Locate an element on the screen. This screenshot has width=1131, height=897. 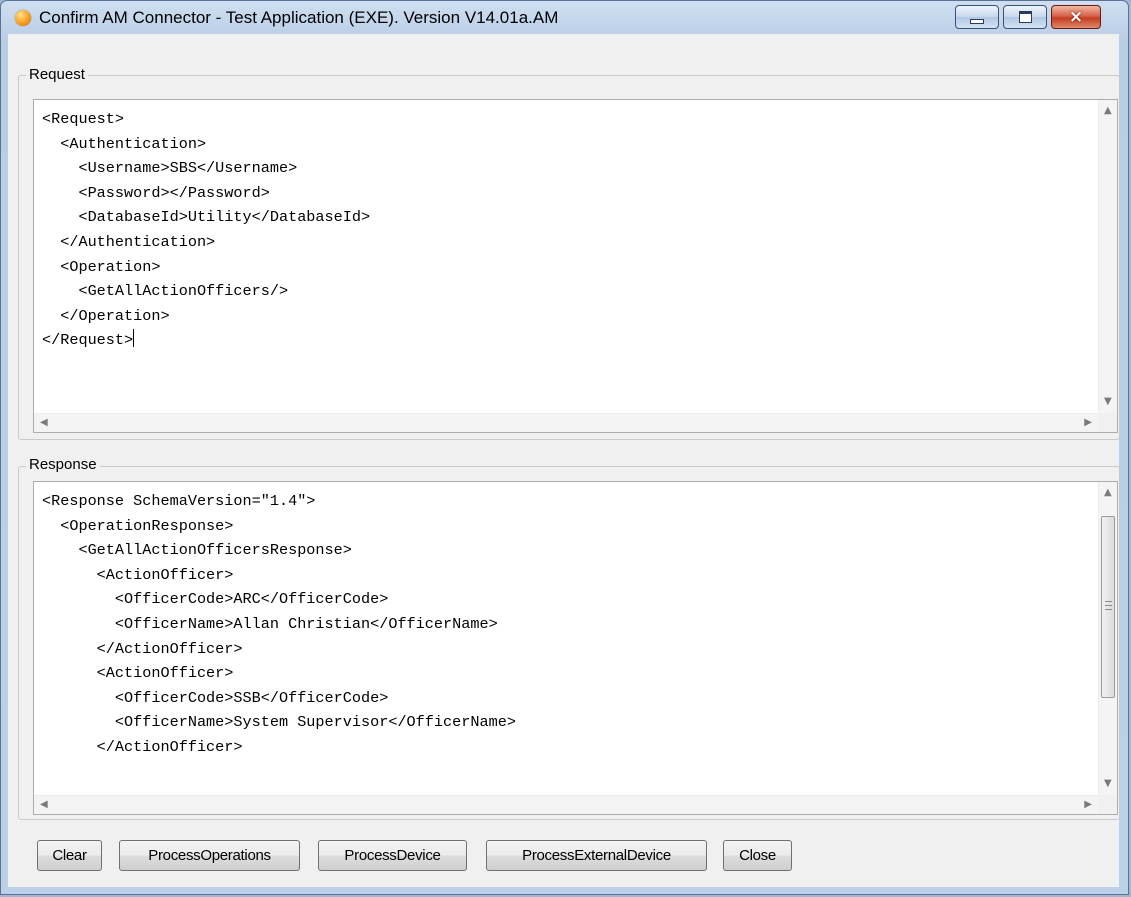
request-line: <GetAllActionOfficers/> is located at coordinates (165, 291).